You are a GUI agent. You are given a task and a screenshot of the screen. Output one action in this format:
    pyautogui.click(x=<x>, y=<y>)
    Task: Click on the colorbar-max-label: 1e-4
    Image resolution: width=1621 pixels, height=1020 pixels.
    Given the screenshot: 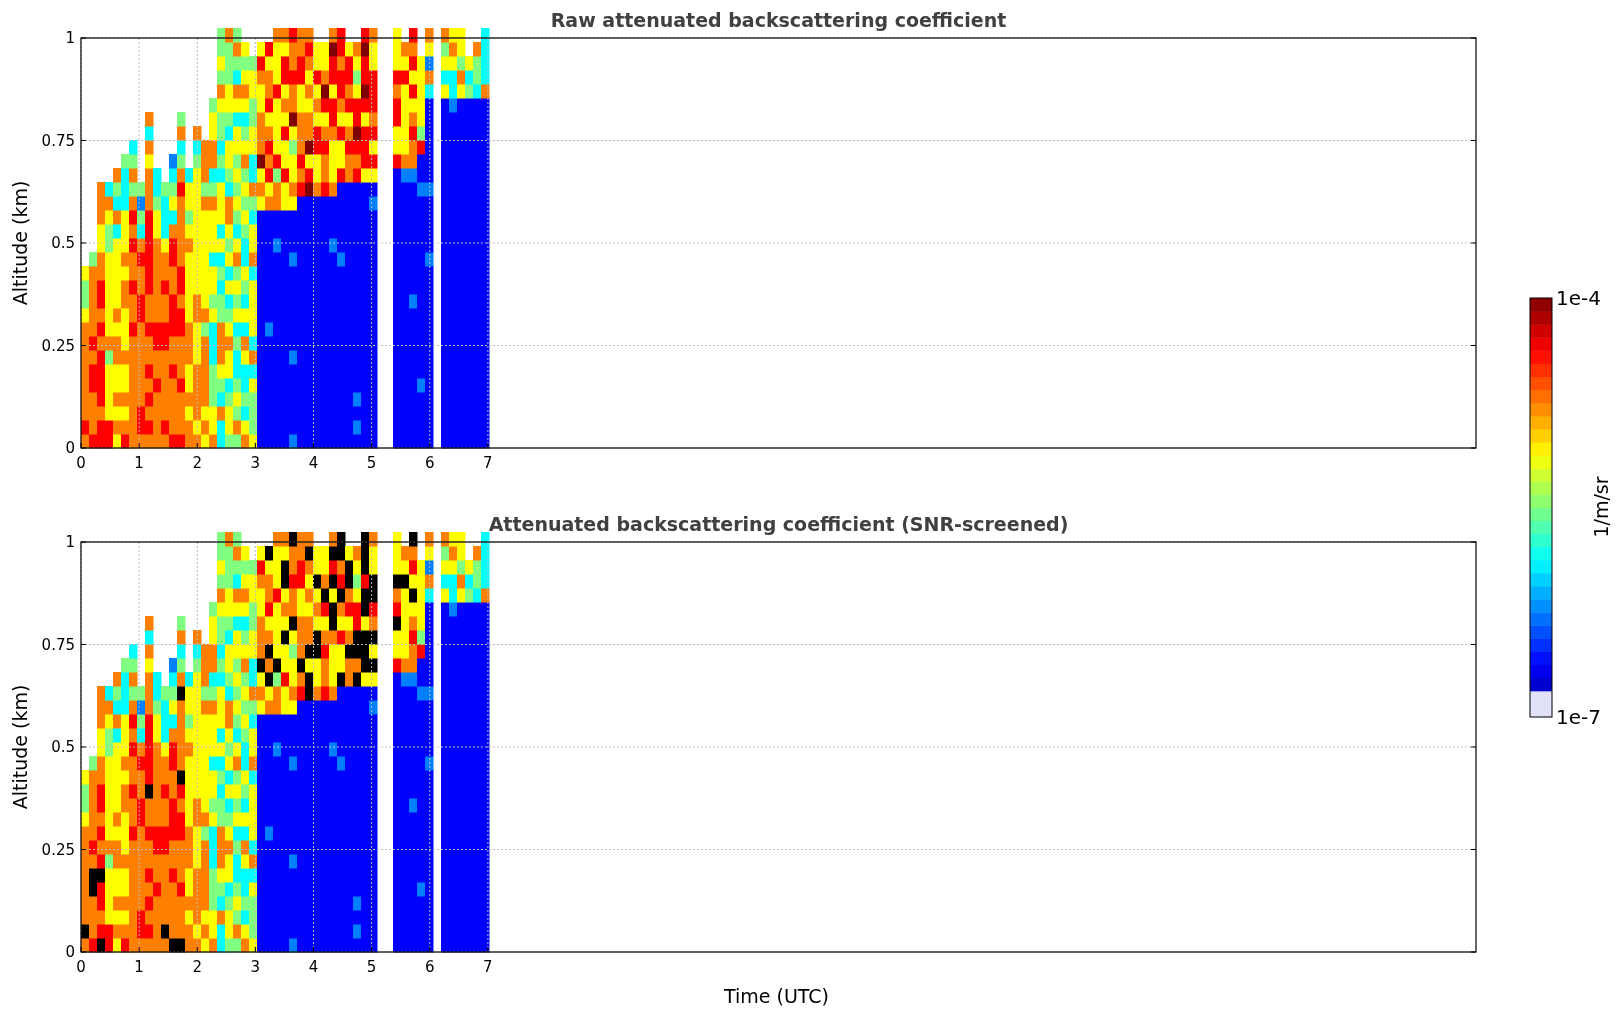 What is the action you would take?
    pyautogui.click(x=1578, y=298)
    